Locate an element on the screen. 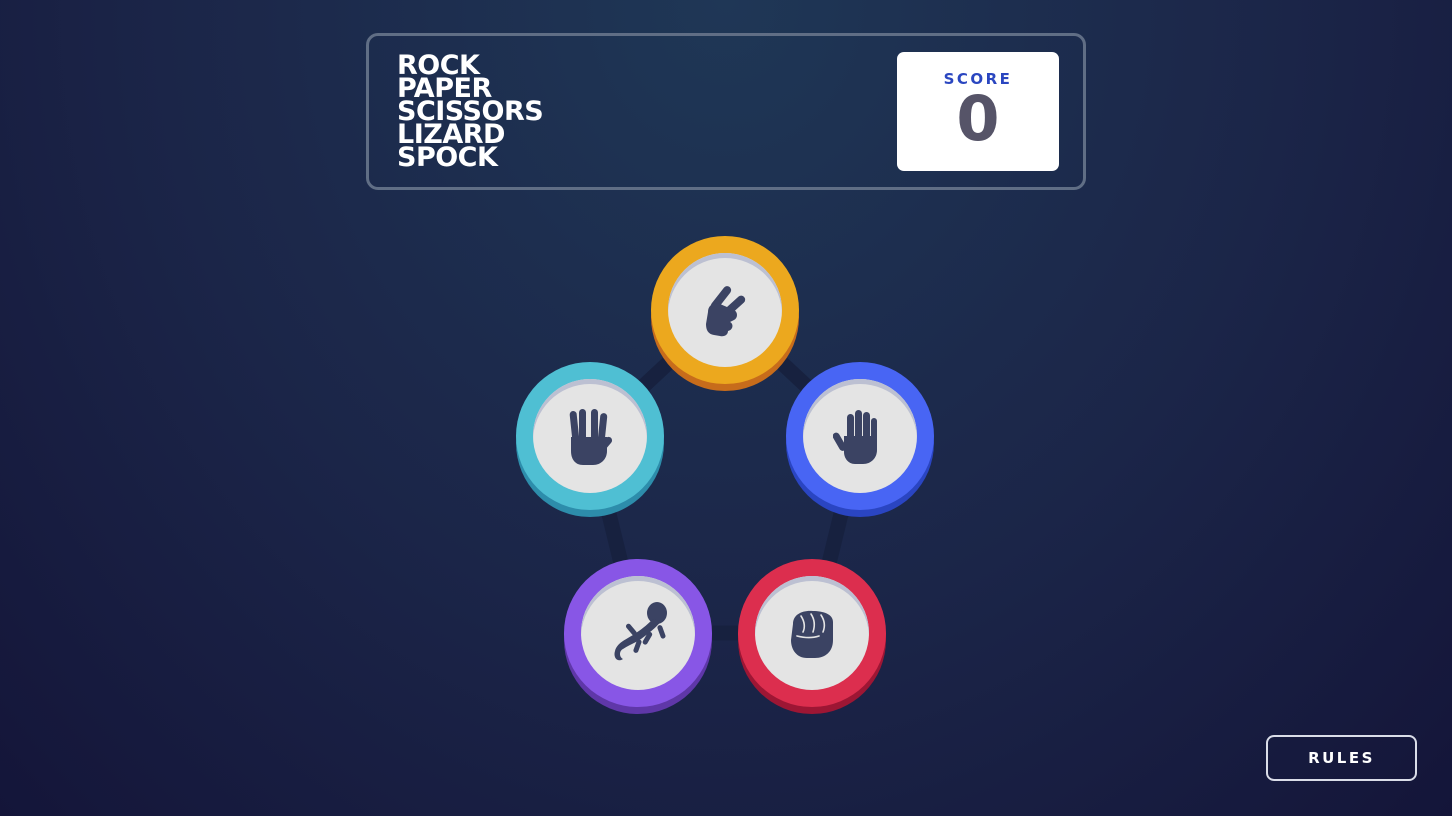 Image resolution: width=1452 pixels, height=816 pixels. choice-paper is located at coordinates (860, 436).